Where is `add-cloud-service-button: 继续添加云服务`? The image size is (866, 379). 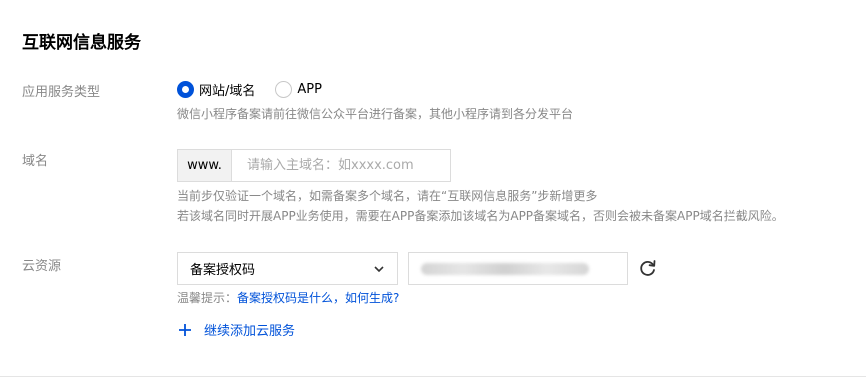 add-cloud-service-button: 继续添加云服务 is located at coordinates (236, 329).